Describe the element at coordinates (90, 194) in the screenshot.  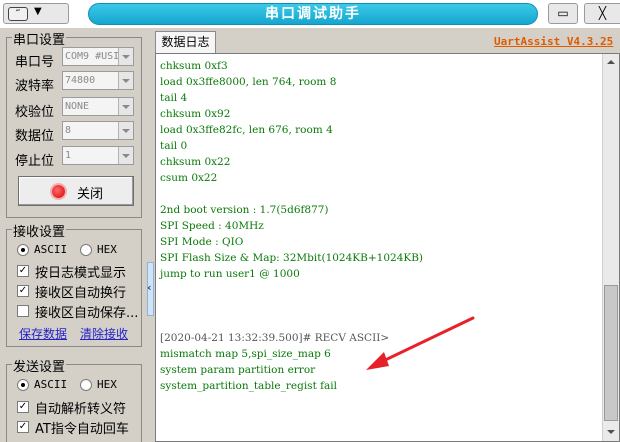
I see `close-port-label: 关闭` at that location.